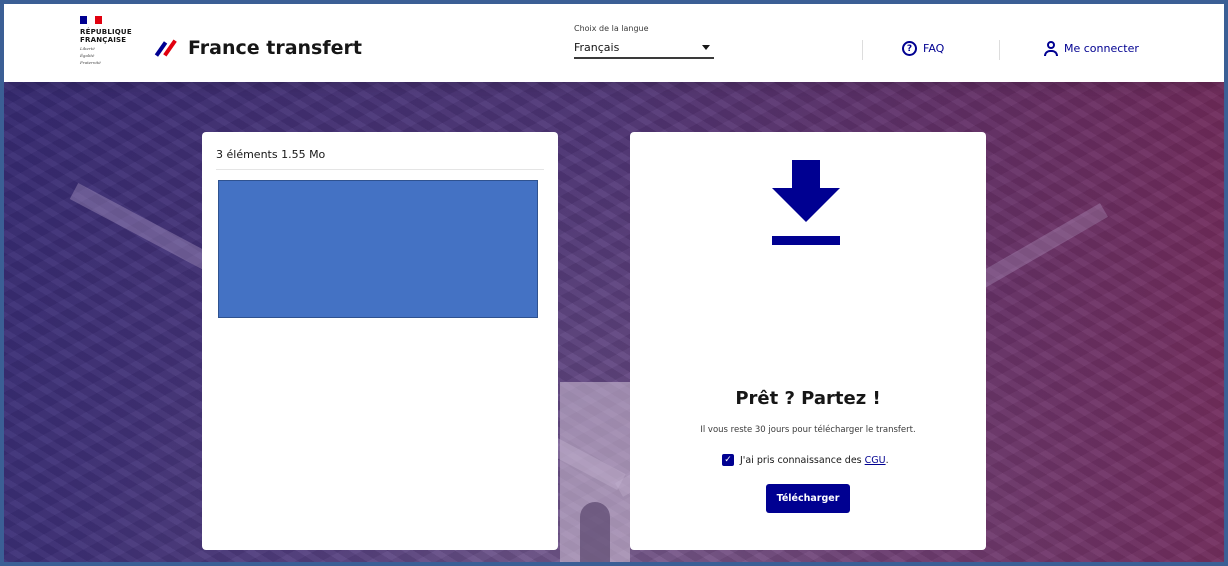 The image size is (1228, 566). I want to click on consent-text: J'ai pris connaissance des, so click(801, 460).